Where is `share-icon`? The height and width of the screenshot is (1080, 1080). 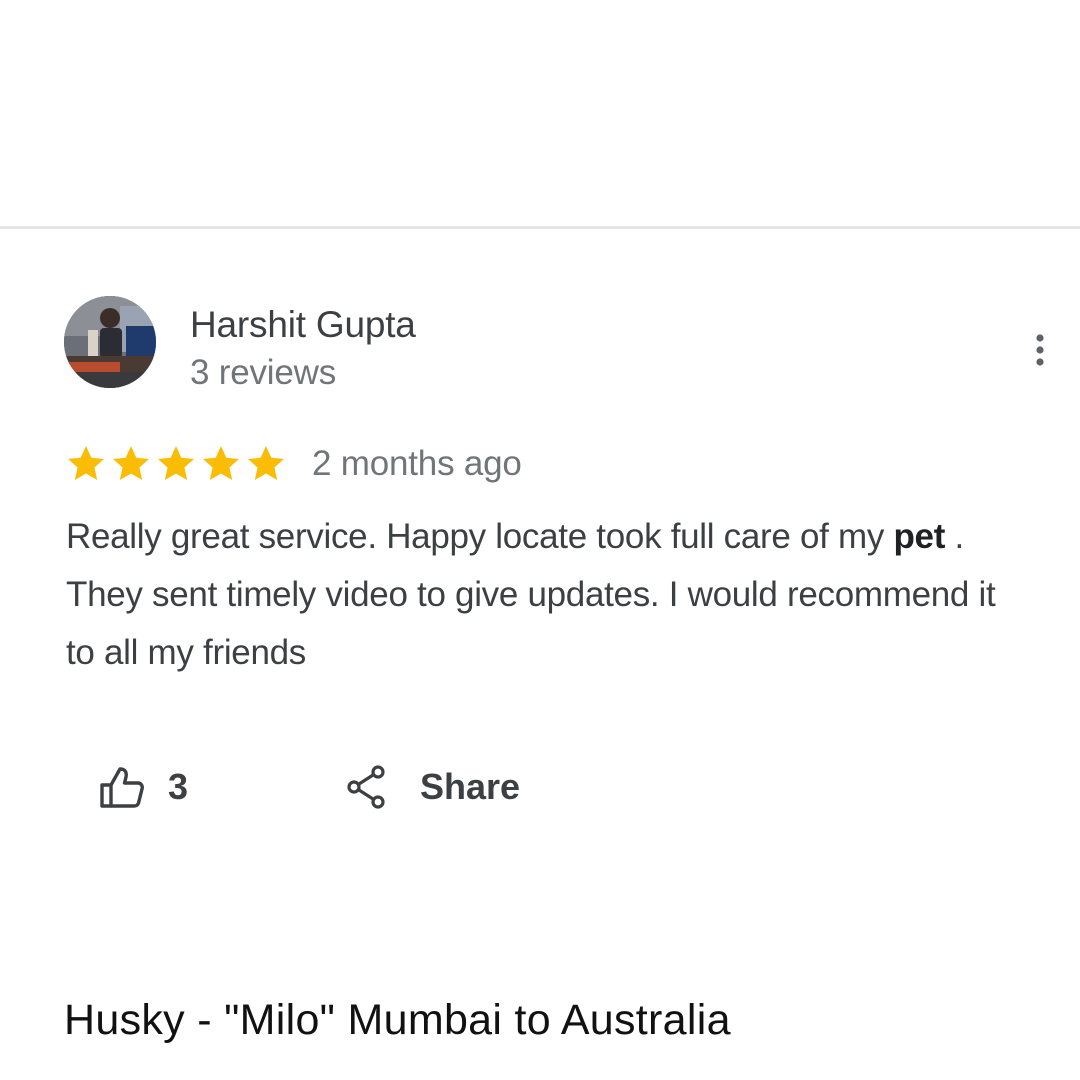
share-icon is located at coordinates (366, 787).